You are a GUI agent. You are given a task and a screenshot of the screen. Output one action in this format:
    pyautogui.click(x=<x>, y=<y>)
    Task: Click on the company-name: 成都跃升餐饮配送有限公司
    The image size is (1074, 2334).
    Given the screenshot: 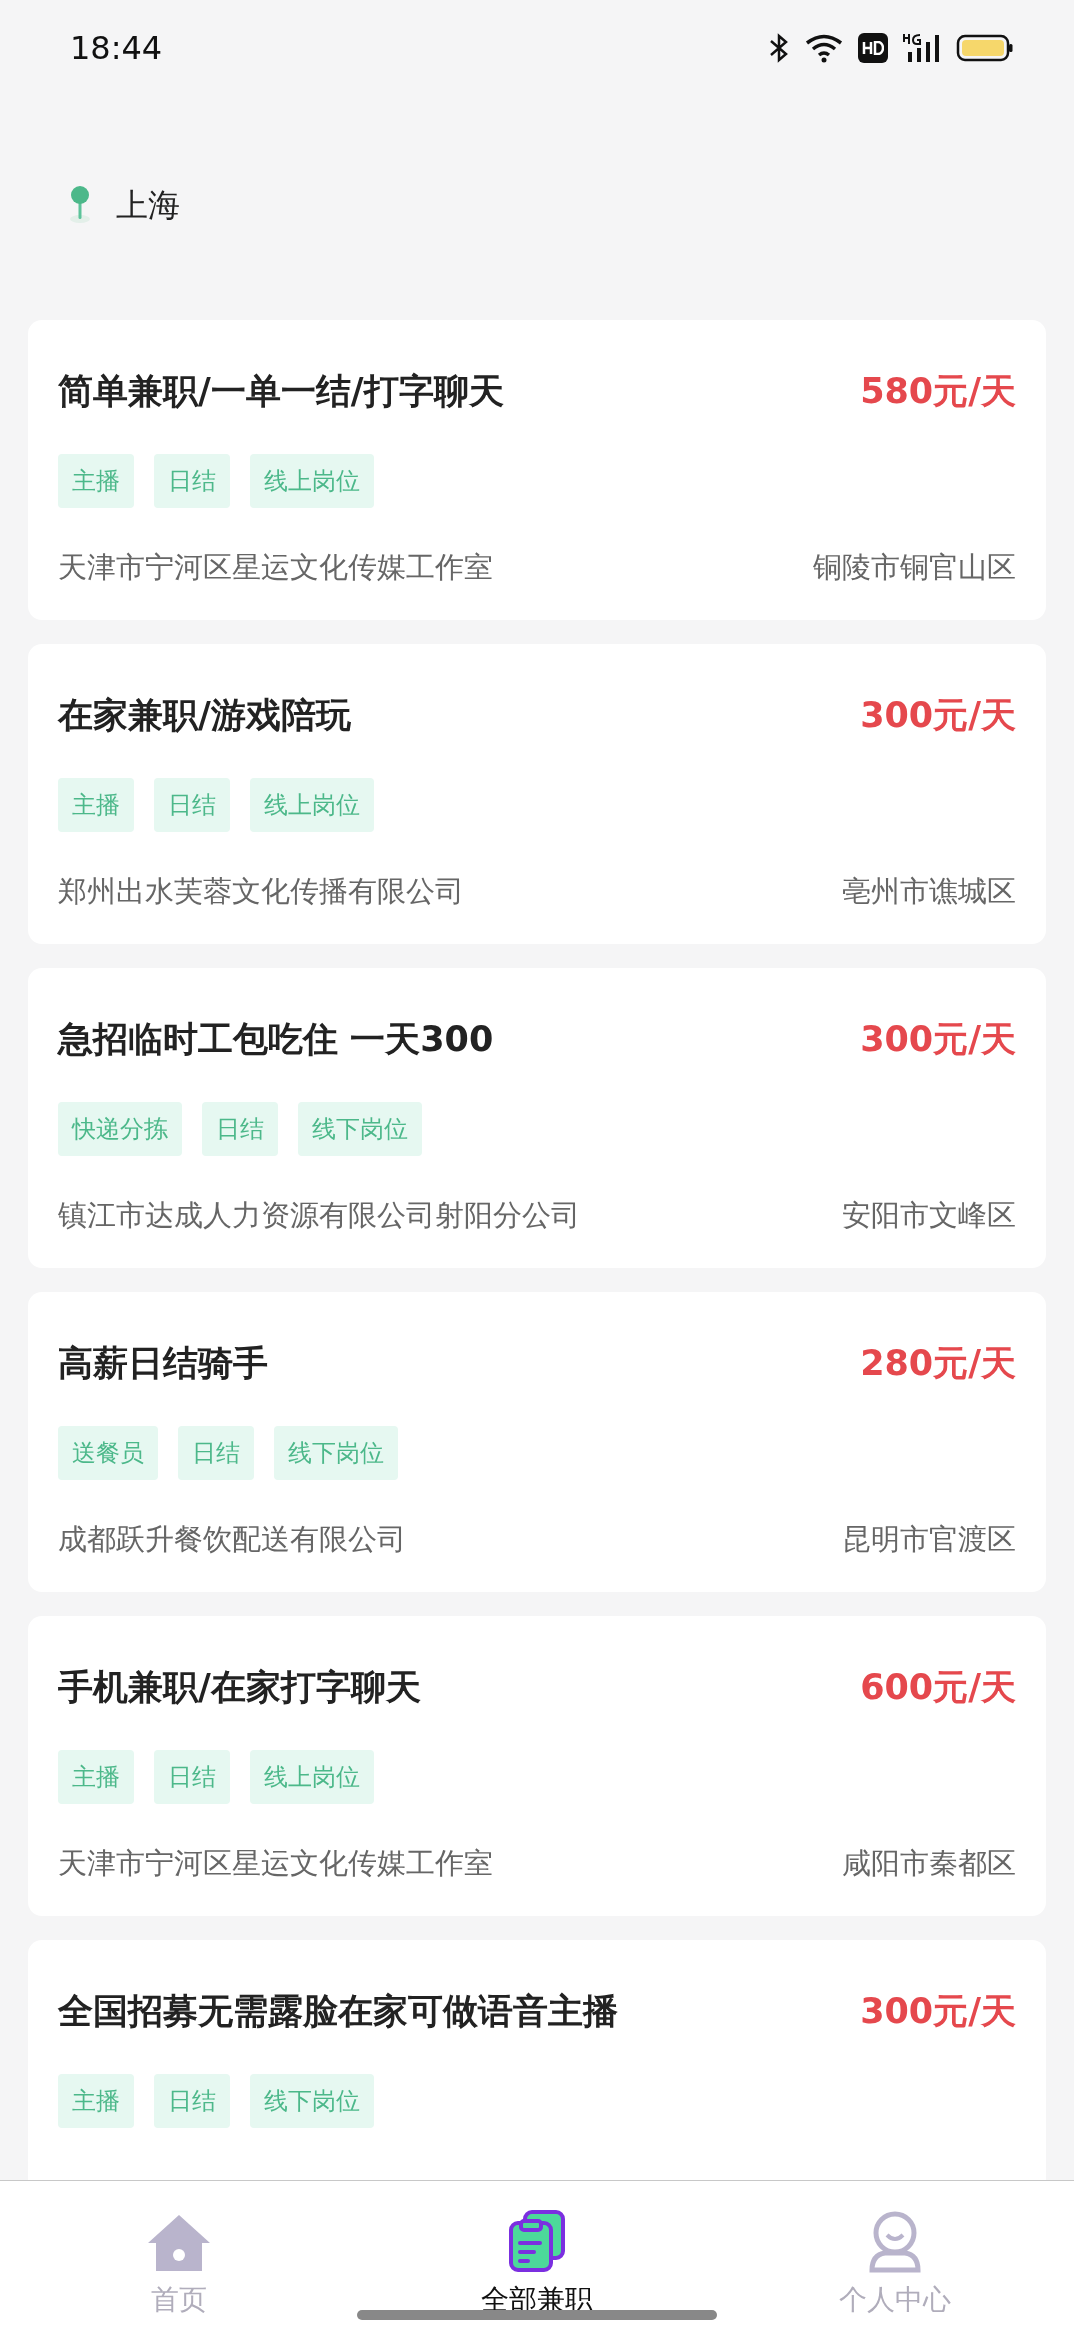 What is the action you would take?
    pyautogui.click(x=232, y=1540)
    